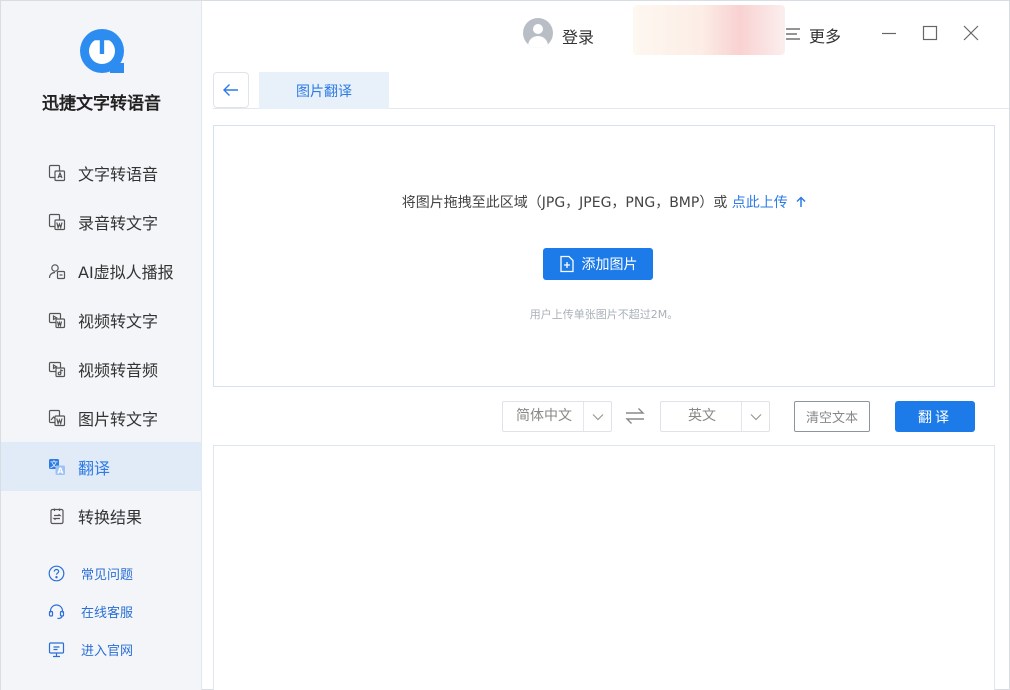  What do you see at coordinates (118, 223) in the screenshot?
I see `sidebar-item-label: 录音转文字` at bounding box center [118, 223].